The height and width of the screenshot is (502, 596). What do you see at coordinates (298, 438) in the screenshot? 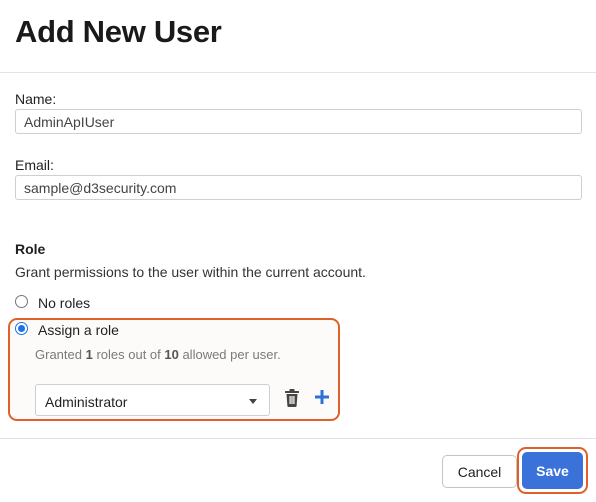
I see `footer-divider` at bounding box center [298, 438].